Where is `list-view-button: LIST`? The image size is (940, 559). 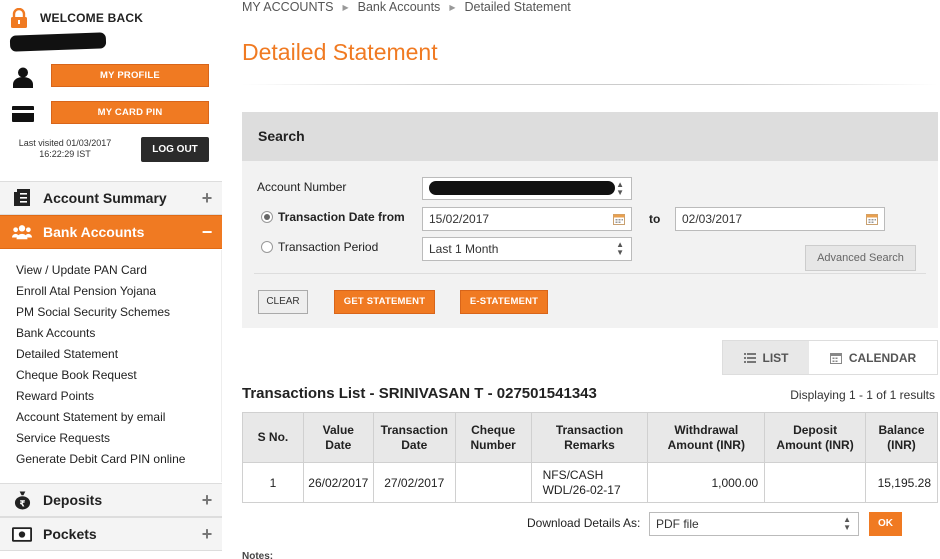
list-view-button: LIST is located at coordinates (766, 357).